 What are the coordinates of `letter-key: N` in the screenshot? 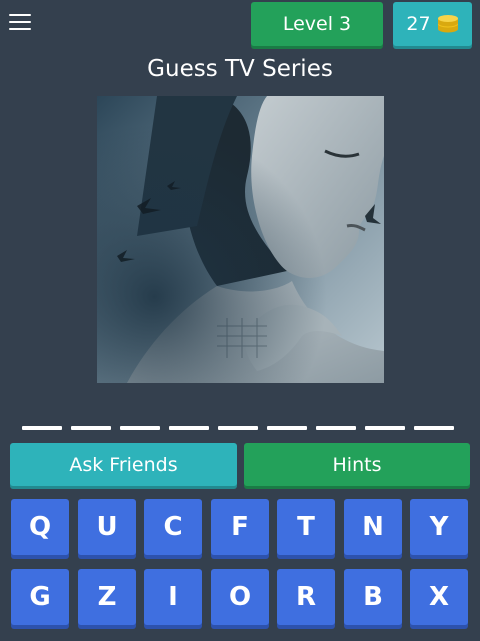 It's located at (373, 527).